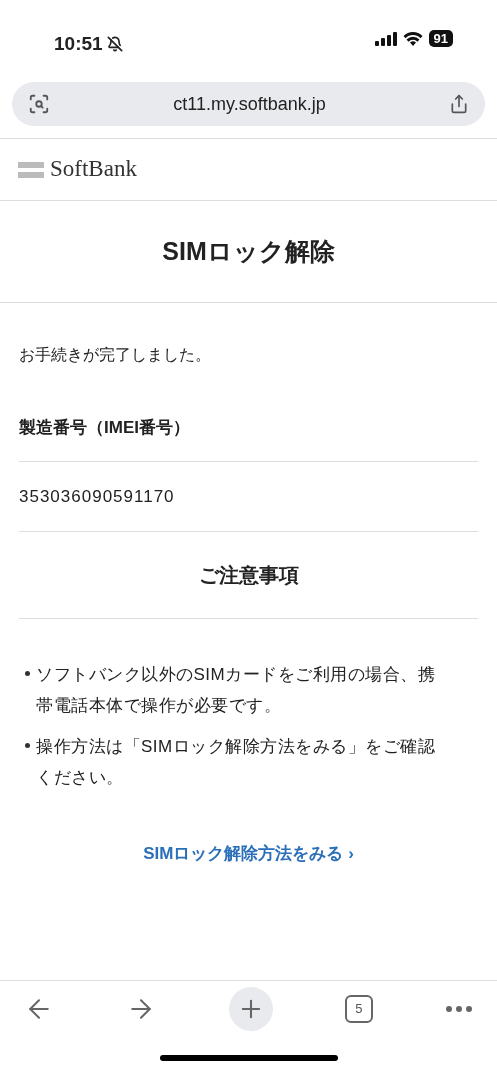  I want to click on signal-icon, so click(385, 38).